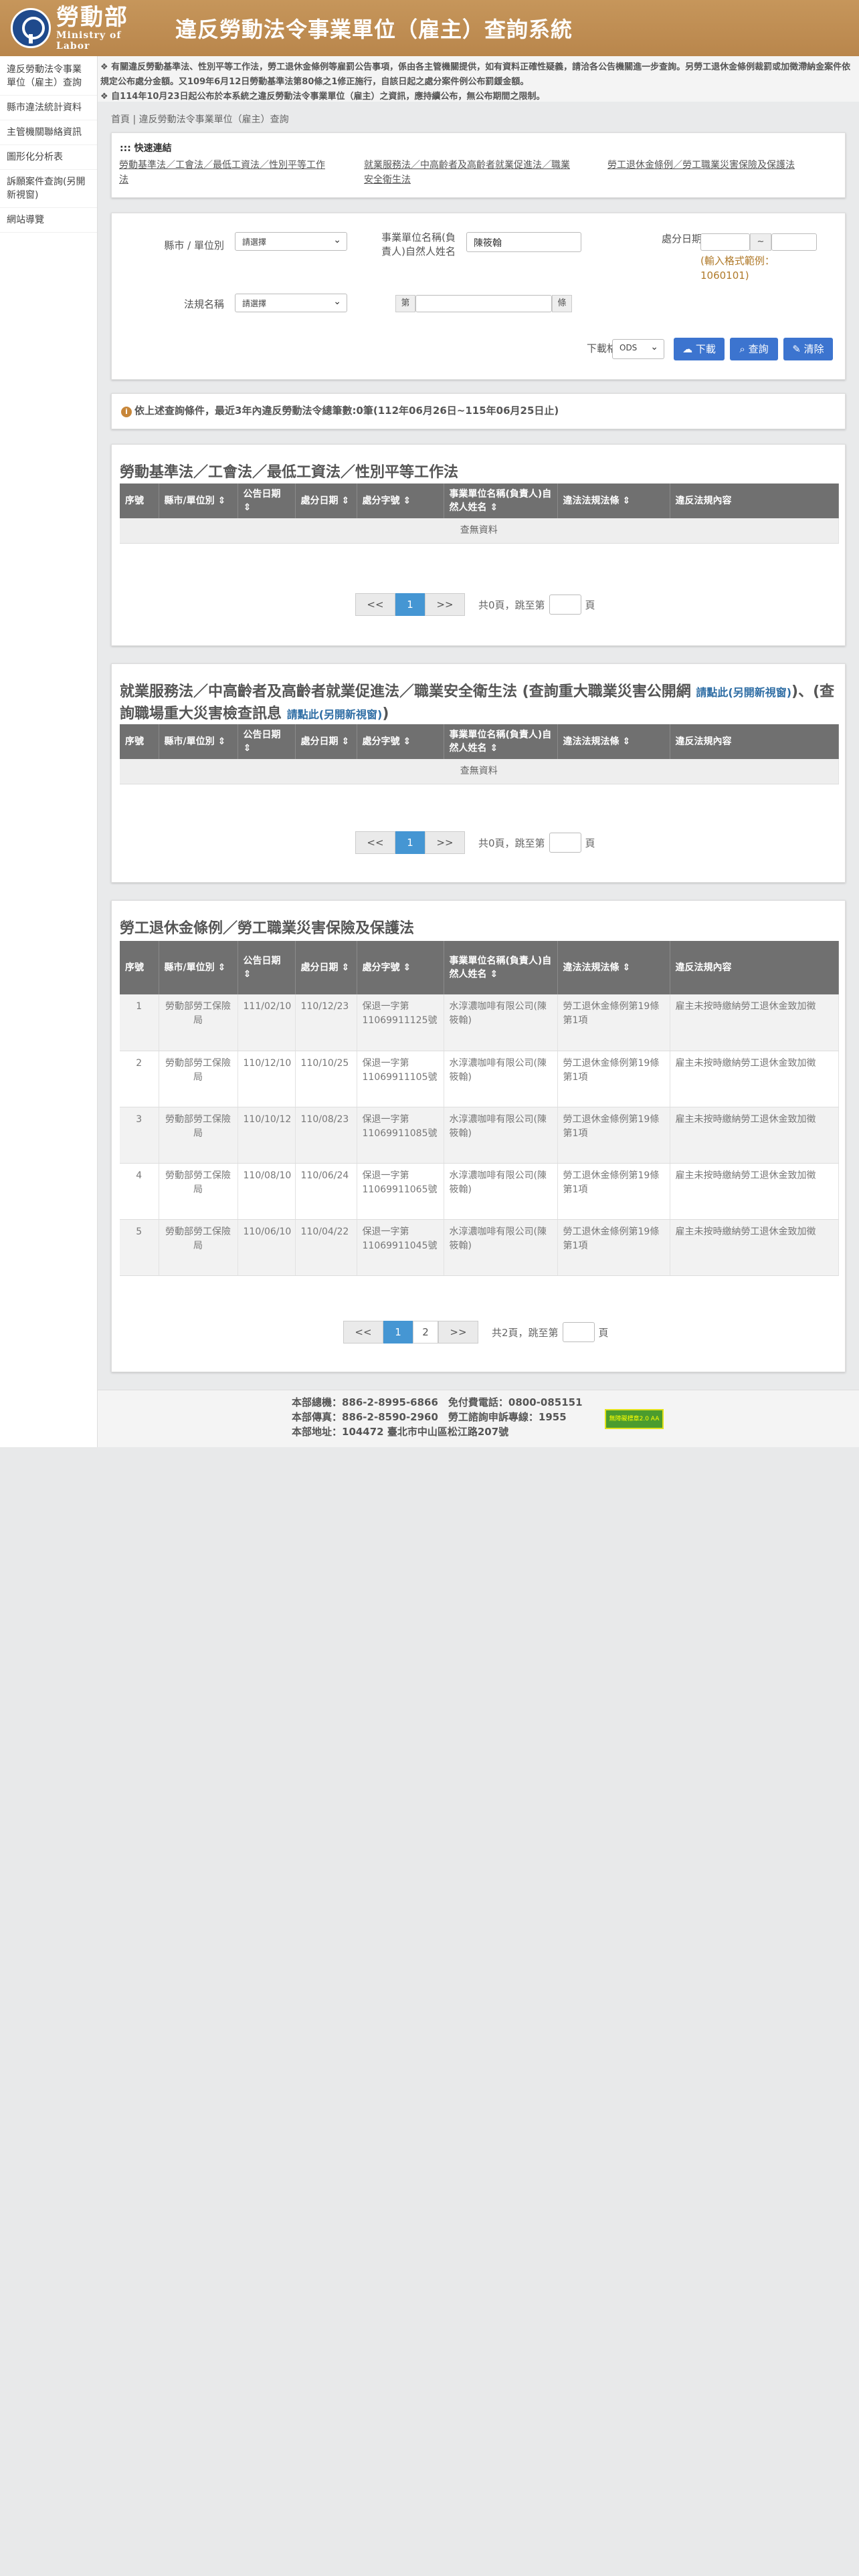  What do you see at coordinates (794, 242) in the screenshot?
I see `date-end-input` at bounding box center [794, 242].